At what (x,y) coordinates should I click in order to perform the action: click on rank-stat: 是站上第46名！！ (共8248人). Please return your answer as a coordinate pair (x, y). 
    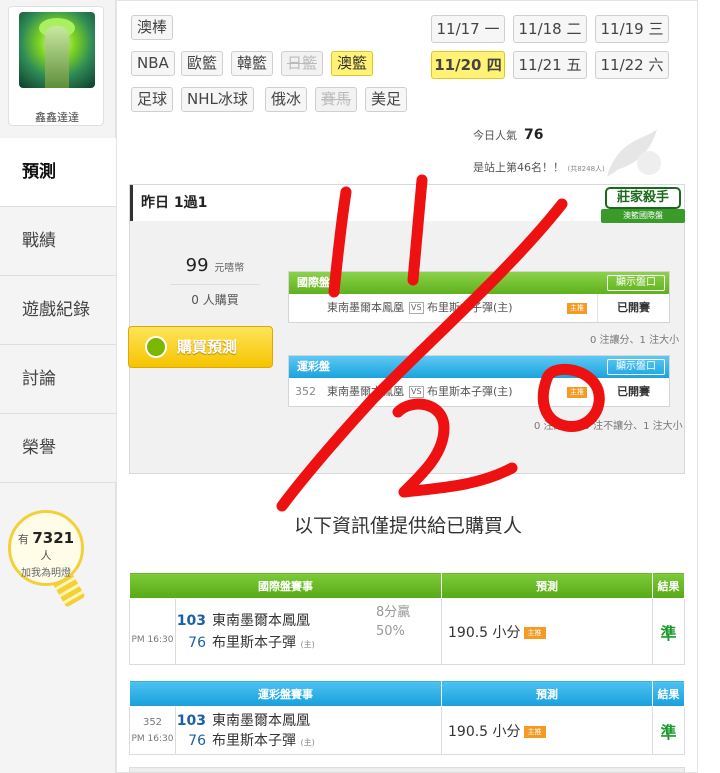
    Looking at the image, I should click on (539, 167).